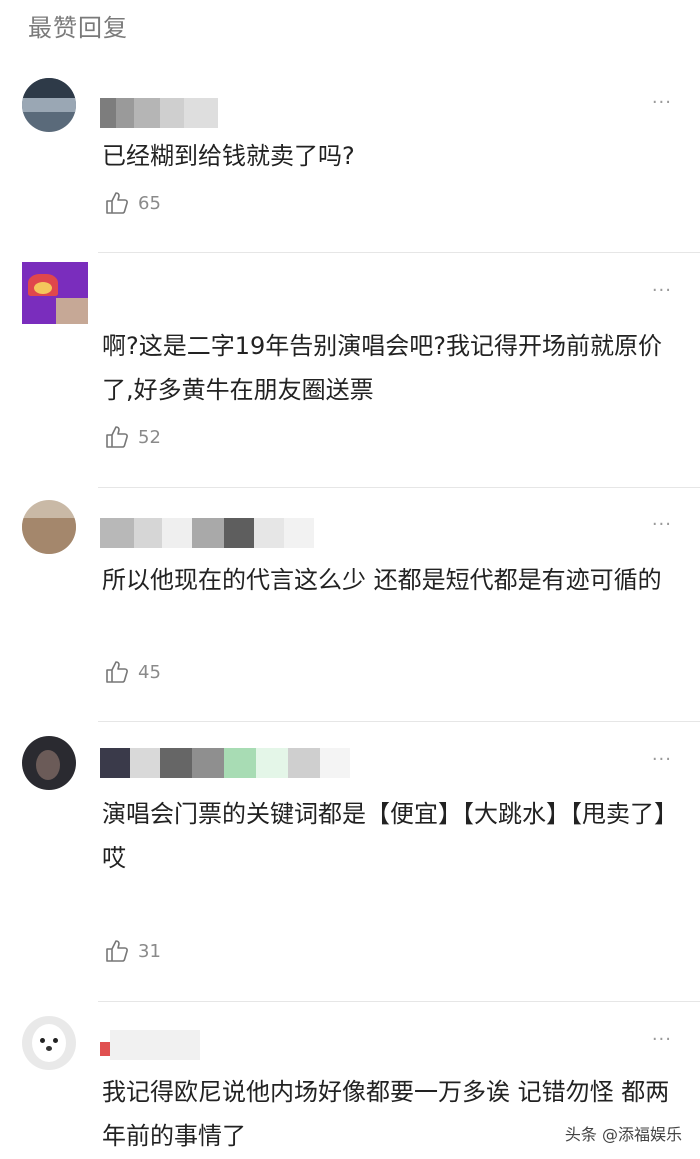  What do you see at coordinates (228, 156) in the screenshot?
I see `comment-text: 已经糊到给钱就卖了吗?` at bounding box center [228, 156].